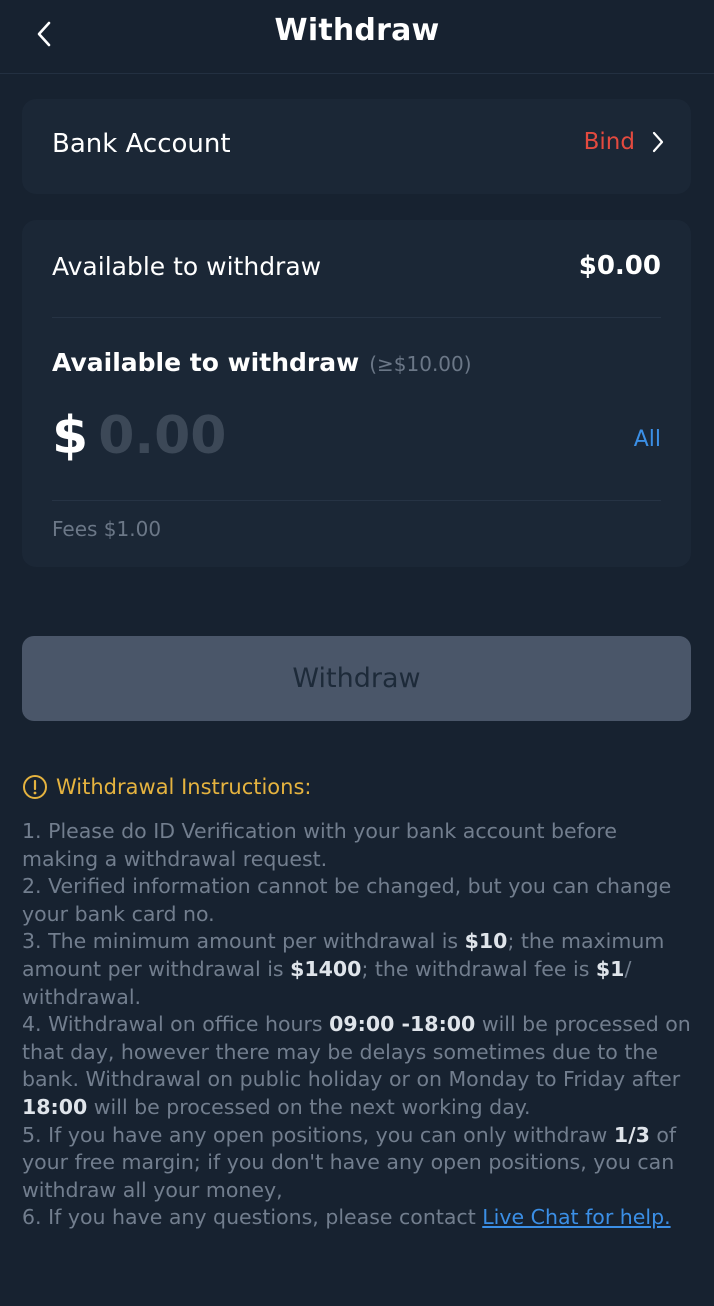 Image resolution: width=714 pixels, height=1306 pixels. Describe the element at coordinates (70, 436) in the screenshot. I see `currency-symbol: $` at that location.